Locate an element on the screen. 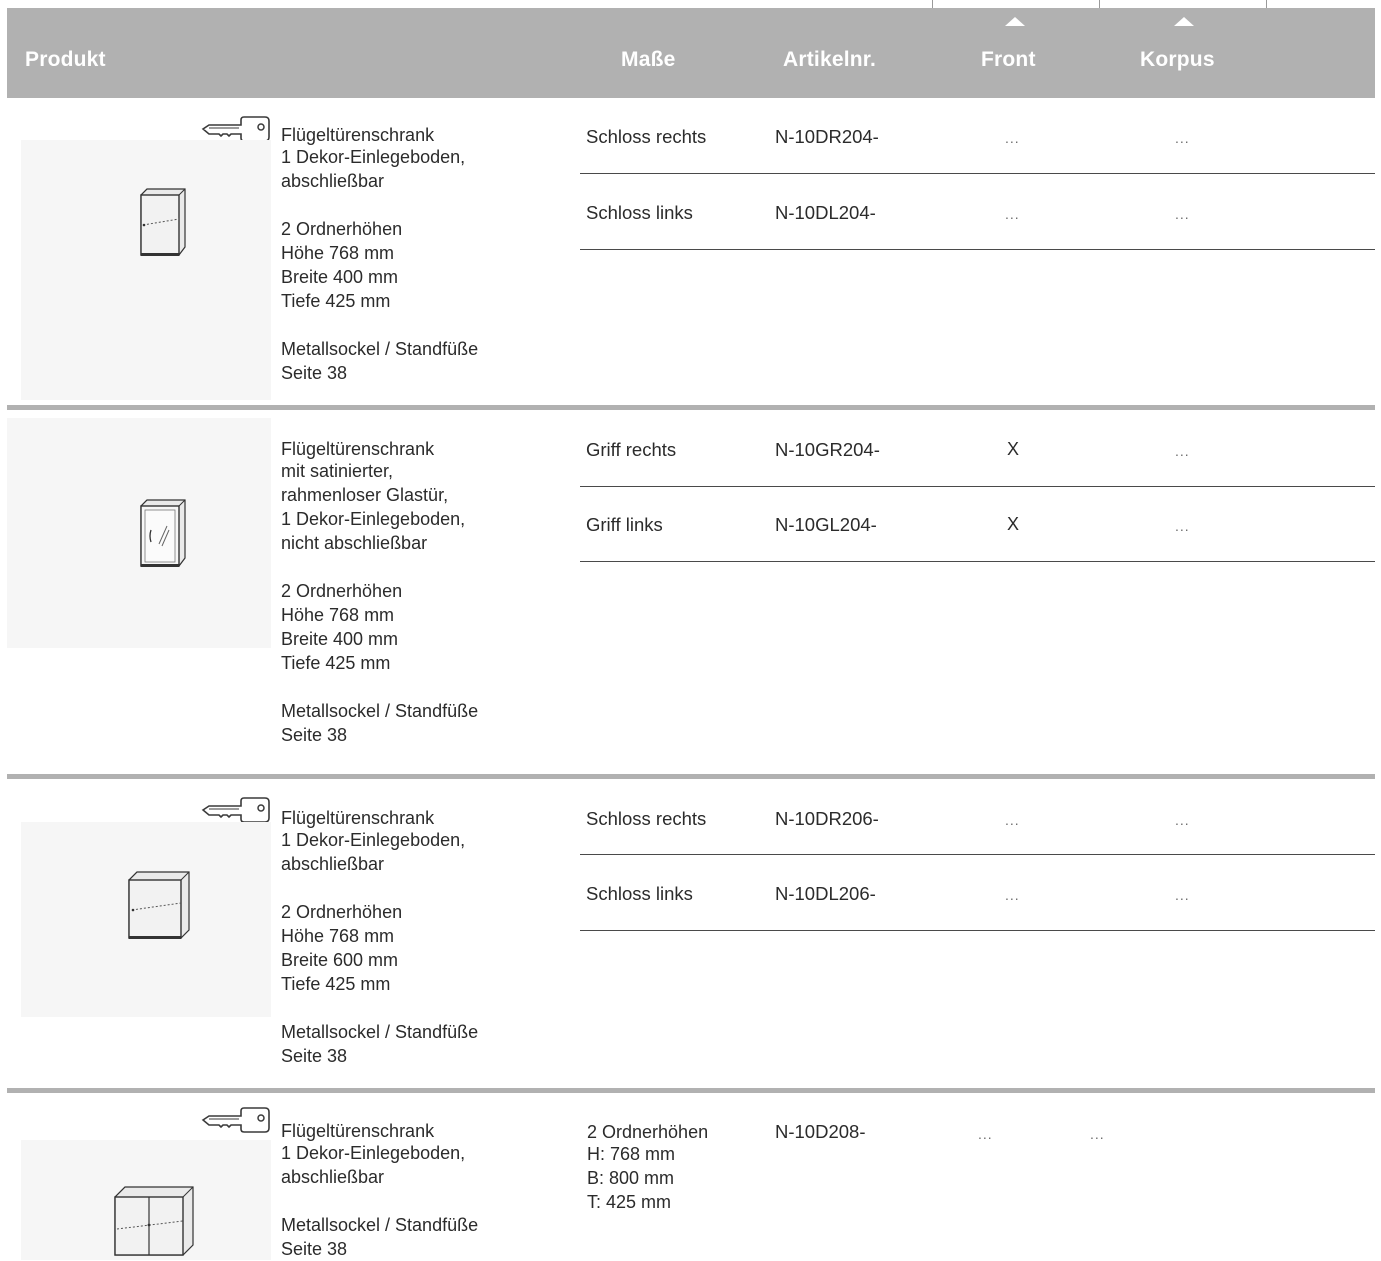 Image resolution: width=1381 pixels, height=1261 pixels. artikel-cell: N-10DL204- is located at coordinates (825, 212).